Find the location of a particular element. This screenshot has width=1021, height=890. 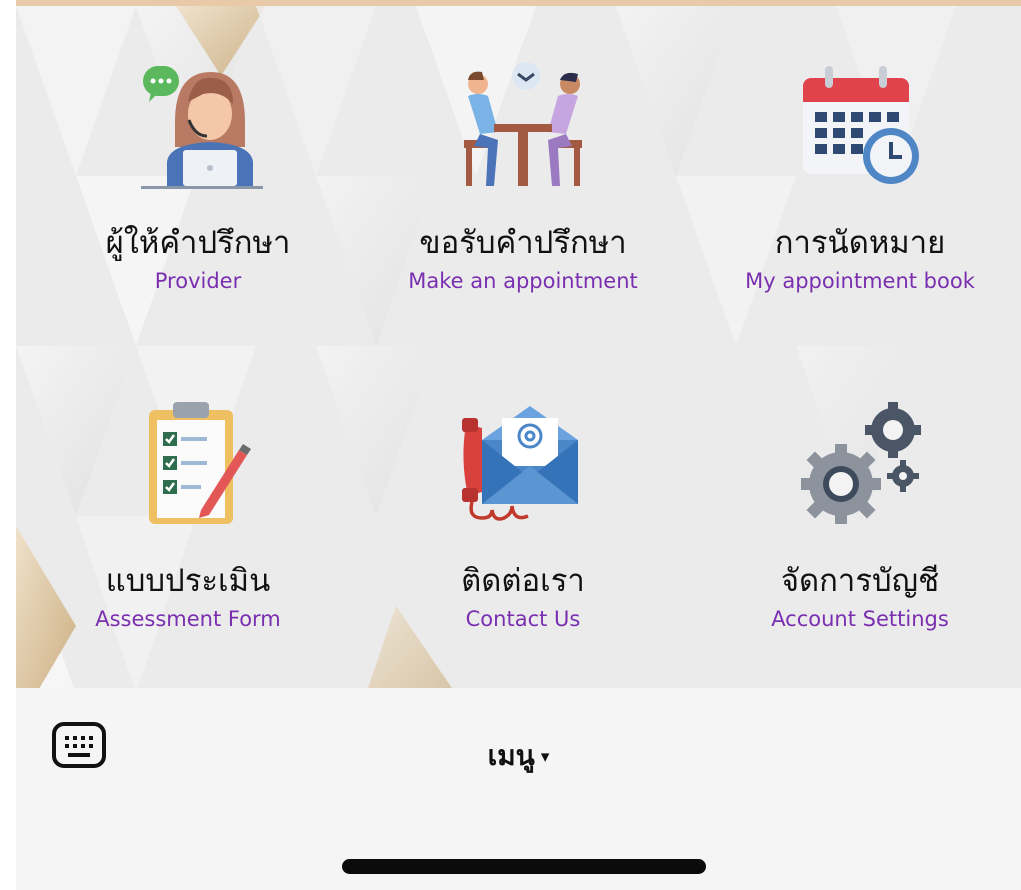

menu-item-thai-label: ขอรับคำปรึกษา is located at coordinates (523, 243).